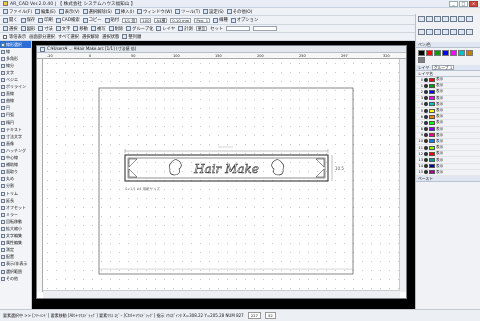 This screenshot has height=321, width=480. Describe the element at coordinates (62, 29) in the screenshot. I see `edit-tool-3: 文字` at that location.